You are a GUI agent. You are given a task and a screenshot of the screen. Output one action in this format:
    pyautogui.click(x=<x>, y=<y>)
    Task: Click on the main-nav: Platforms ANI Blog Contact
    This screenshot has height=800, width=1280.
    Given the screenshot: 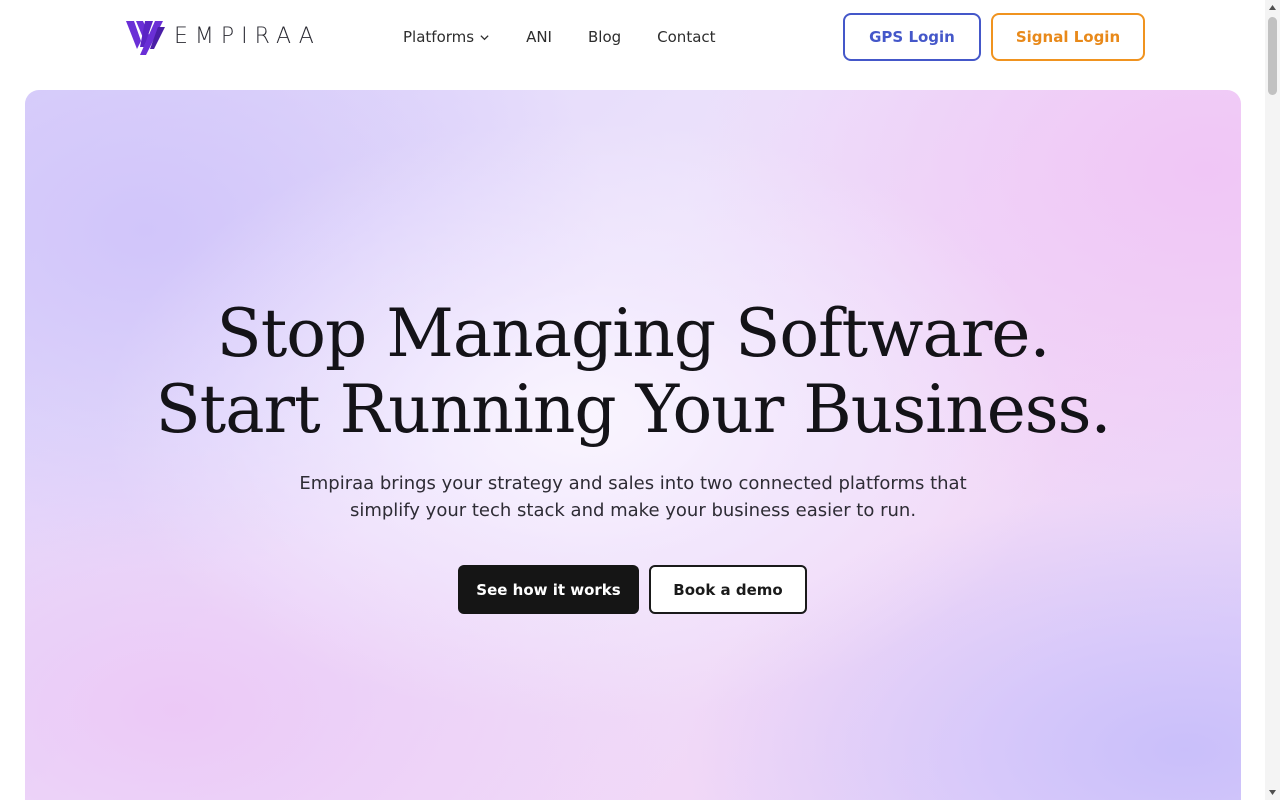 What is the action you would take?
    pyautogui.click(x=577, y=37)
    